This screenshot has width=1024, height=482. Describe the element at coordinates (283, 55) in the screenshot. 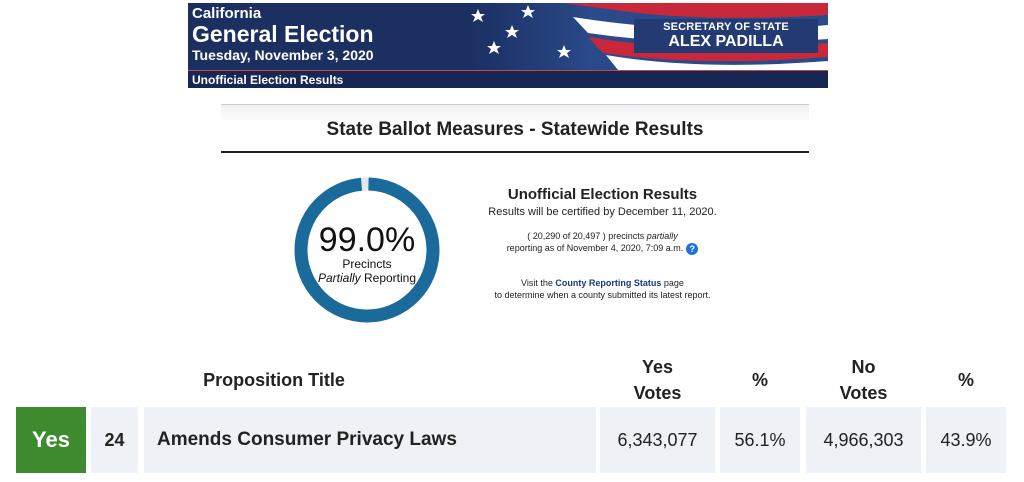

I see `banner-date: Tuesday, November 3, 2020` at that location.